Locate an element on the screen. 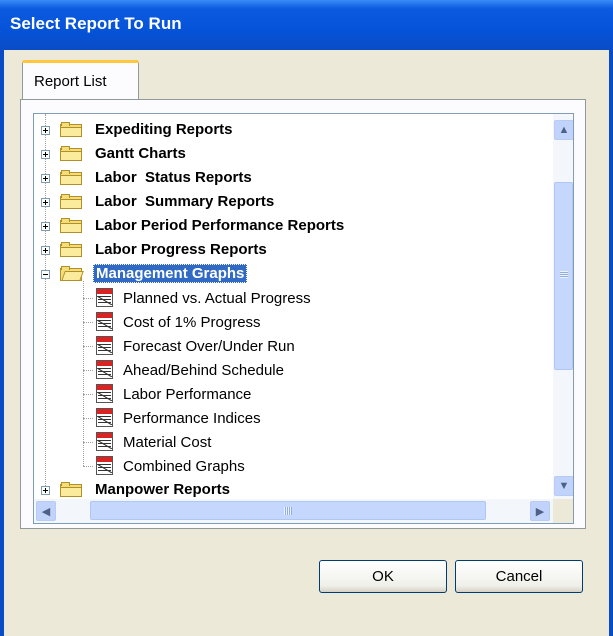 The image size is (613, 636). chevron-right-icon: ▶ is located at coordinates (540, 511).